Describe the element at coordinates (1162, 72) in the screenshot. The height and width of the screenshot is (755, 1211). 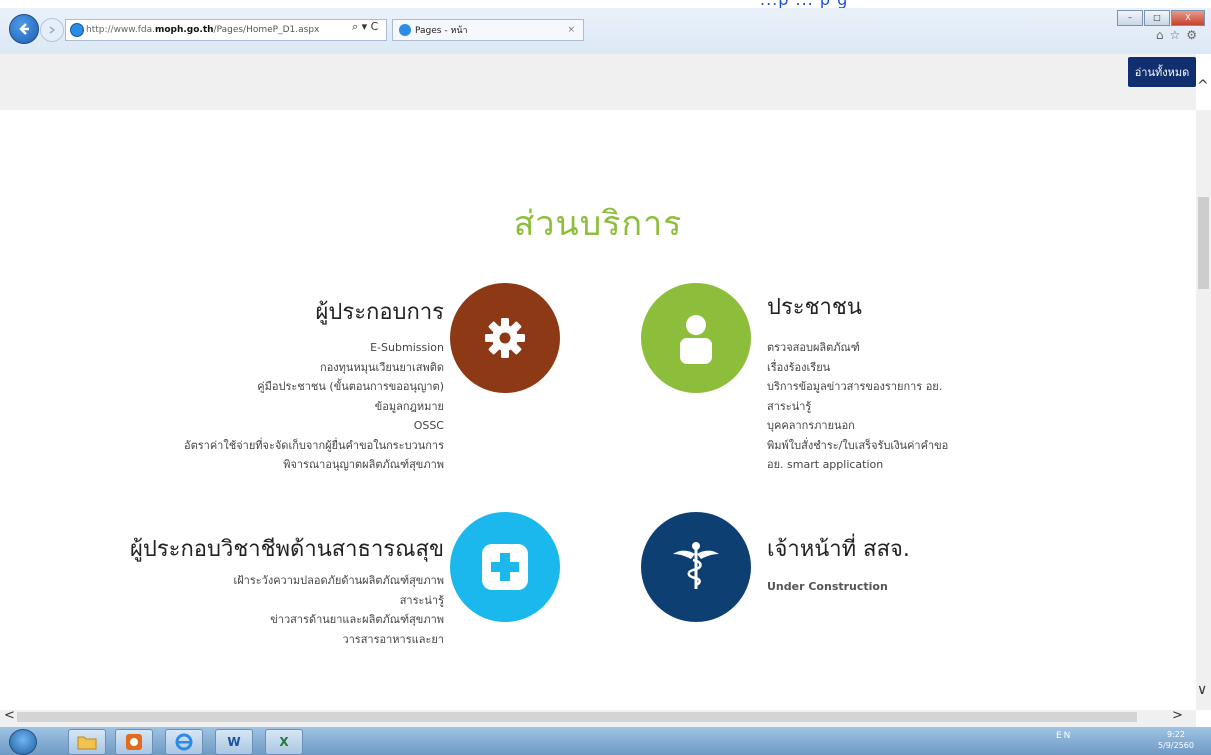
I see `read-all-button: อ่านทั้งหมด` at that location.